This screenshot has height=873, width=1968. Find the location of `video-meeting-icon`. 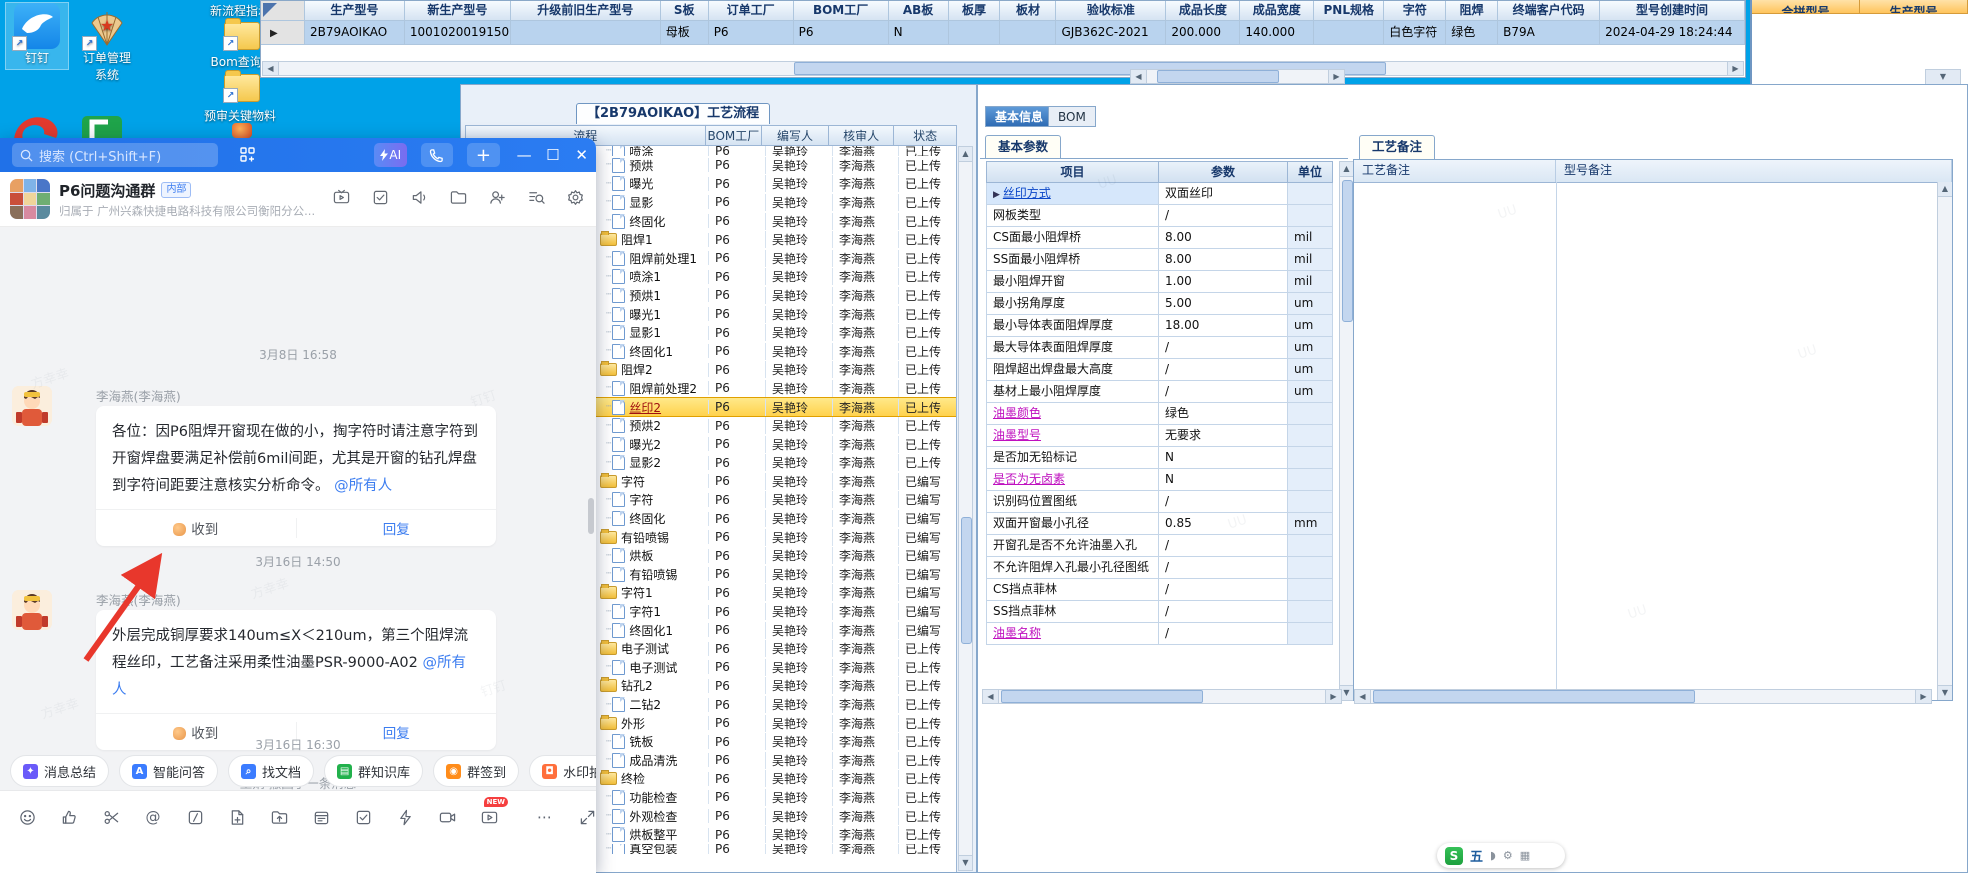

video-meeting-icon is located at coordinates (341, 199).